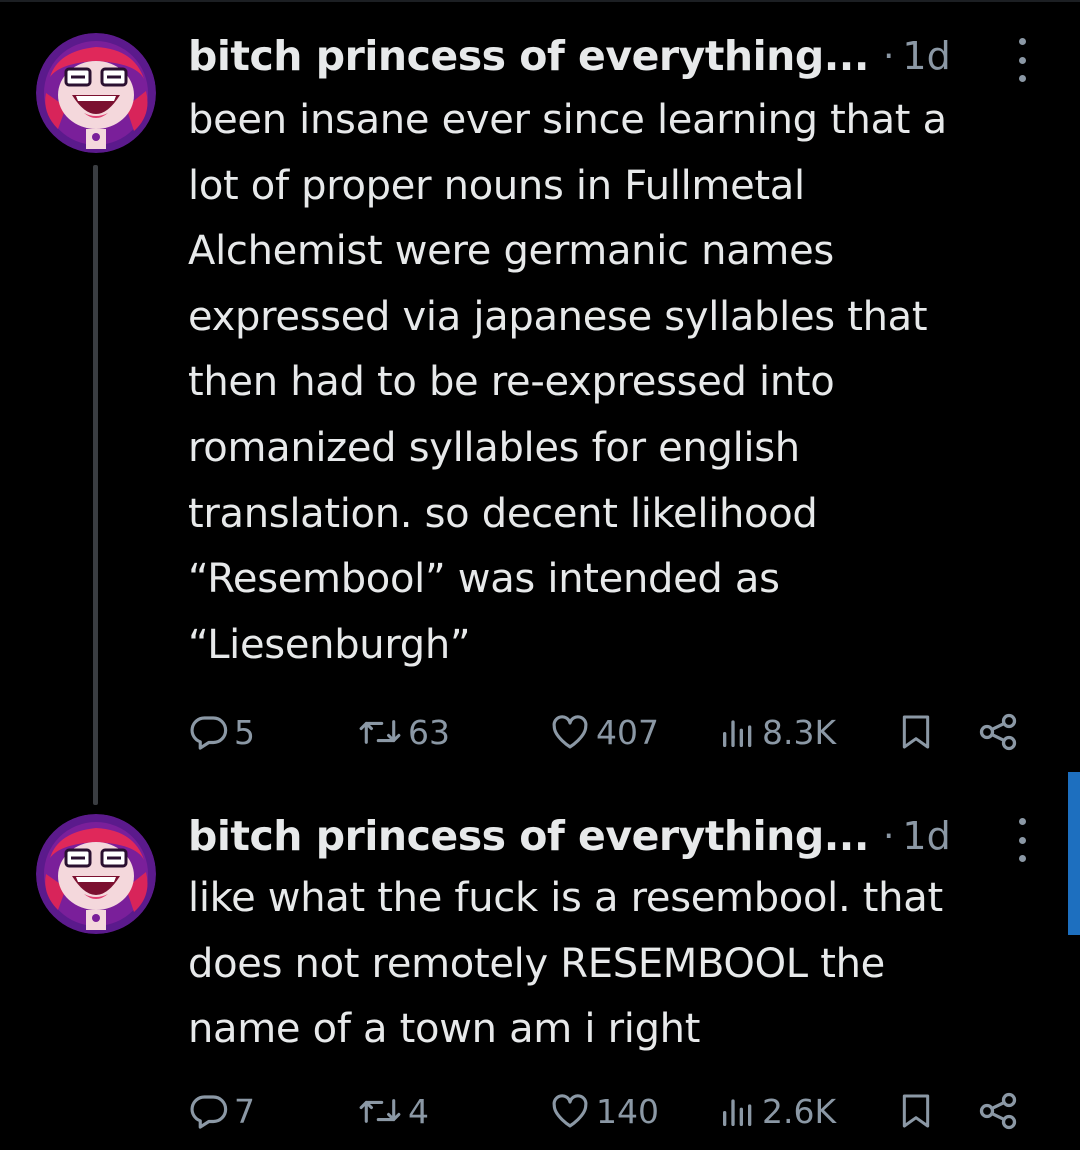 The image size is (1080, 1150). I want to click on text-line: expressed via japanese syllables that, so click(558, 316).